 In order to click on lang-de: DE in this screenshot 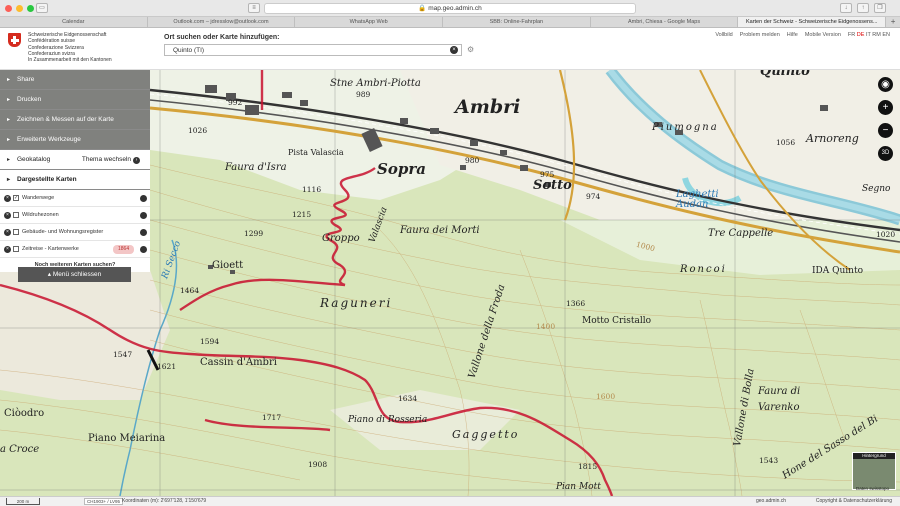, I will do `click(861, 35)`.